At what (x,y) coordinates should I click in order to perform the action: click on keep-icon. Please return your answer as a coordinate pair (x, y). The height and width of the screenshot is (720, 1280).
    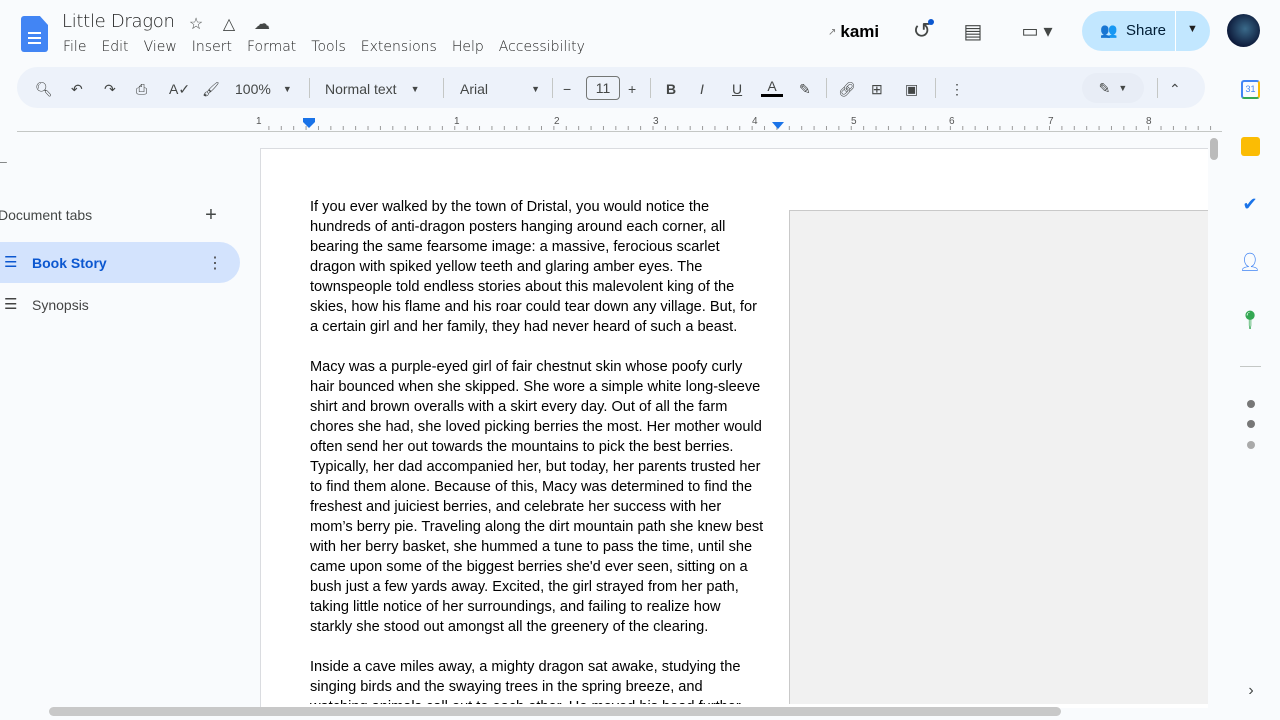
    Looking at the image, I should click on (1250, 146).